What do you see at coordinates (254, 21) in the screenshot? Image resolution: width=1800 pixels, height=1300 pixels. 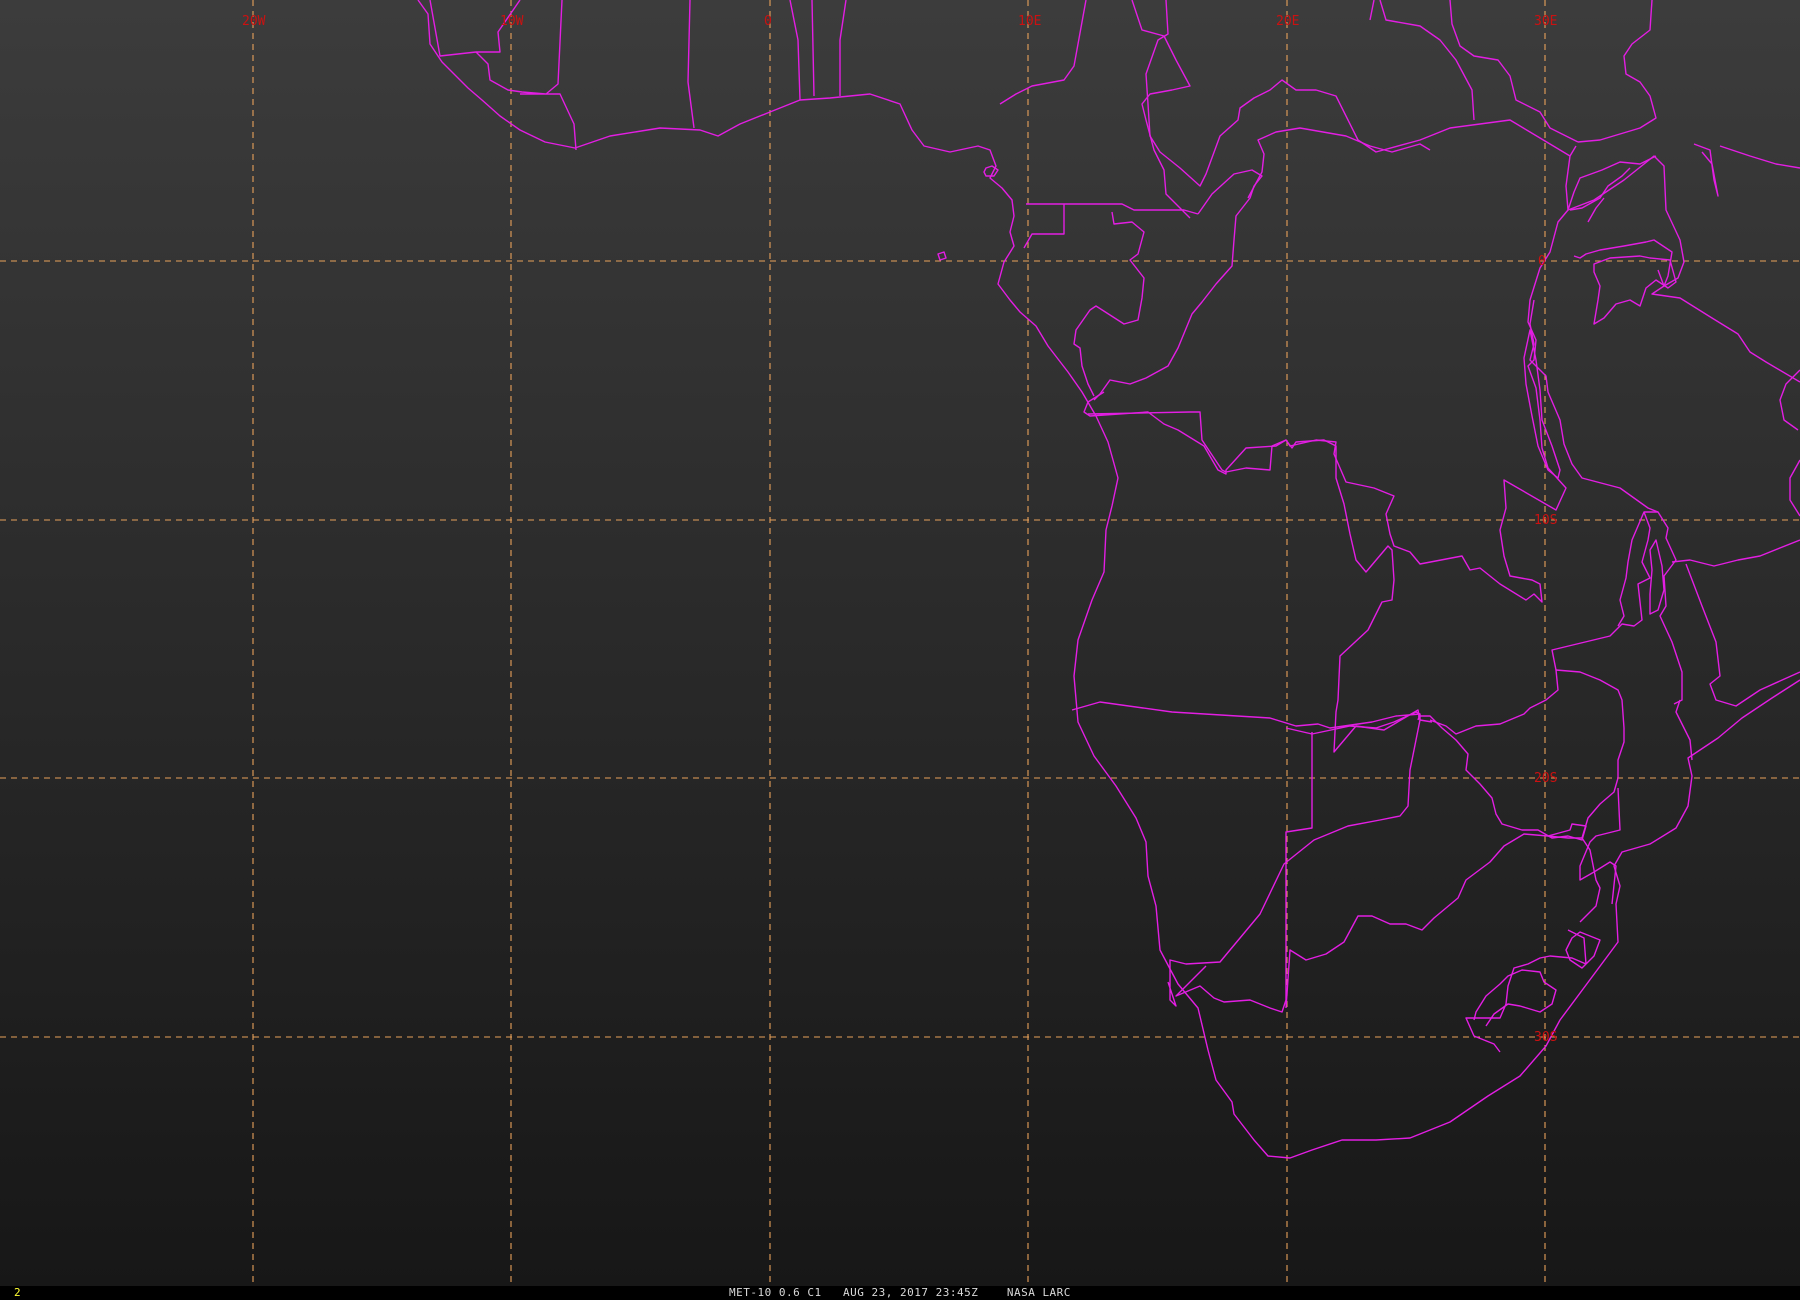 I see `lon-label-20w: 20W` at bounding box center [254, 21].